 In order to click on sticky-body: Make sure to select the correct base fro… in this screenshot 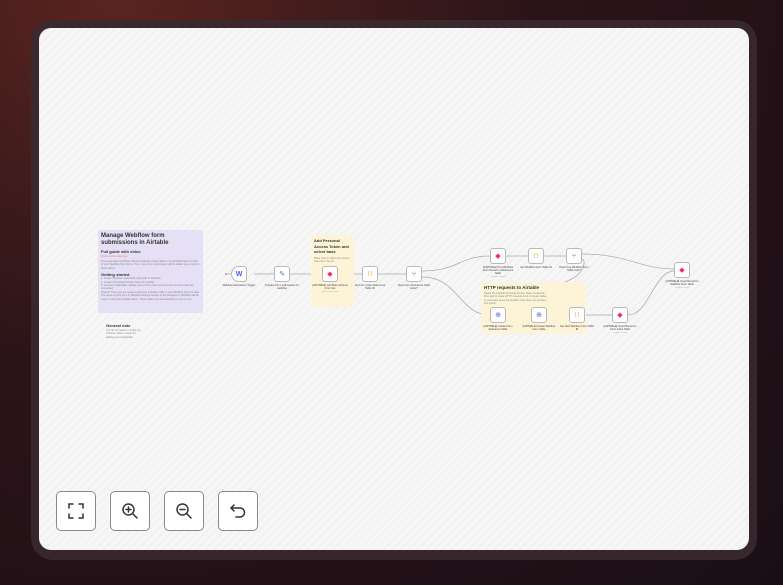, I will do `click(332, 259)`.